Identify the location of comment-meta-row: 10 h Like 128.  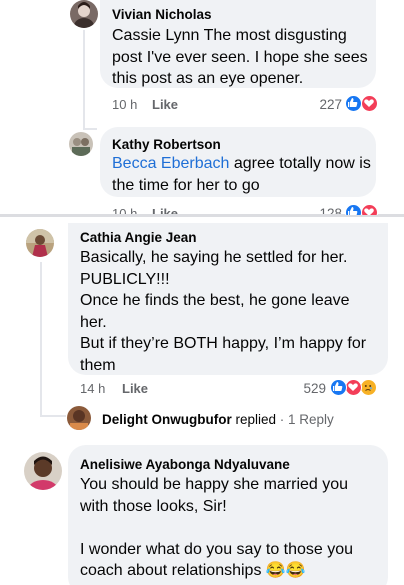
(202, 207).